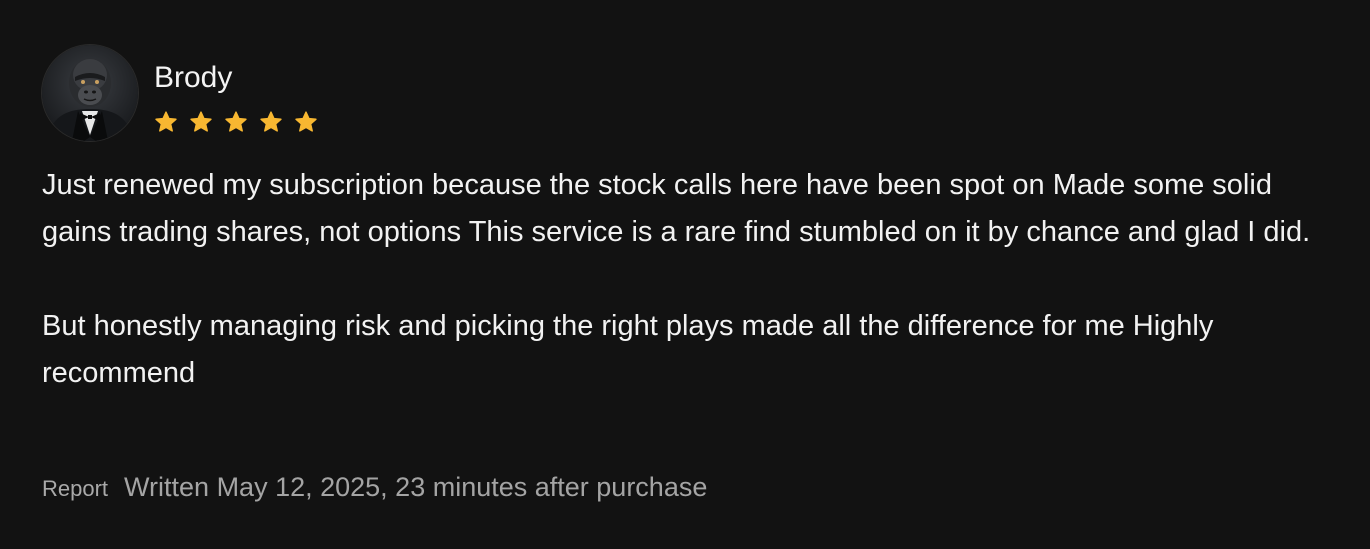 This screenshot has width=1370, height=549. Describe the element at coordinates (75, 489) in the screenshot. I see `report-link: Report` at that location.